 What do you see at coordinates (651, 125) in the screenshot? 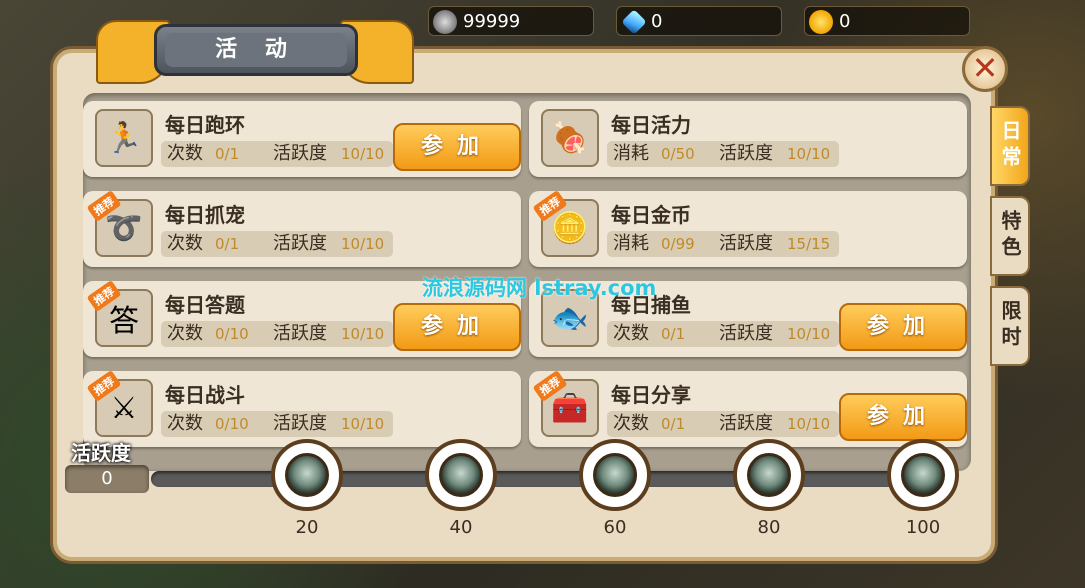
I see `activity-title: 每日活力` at bounding box center [651, 125].